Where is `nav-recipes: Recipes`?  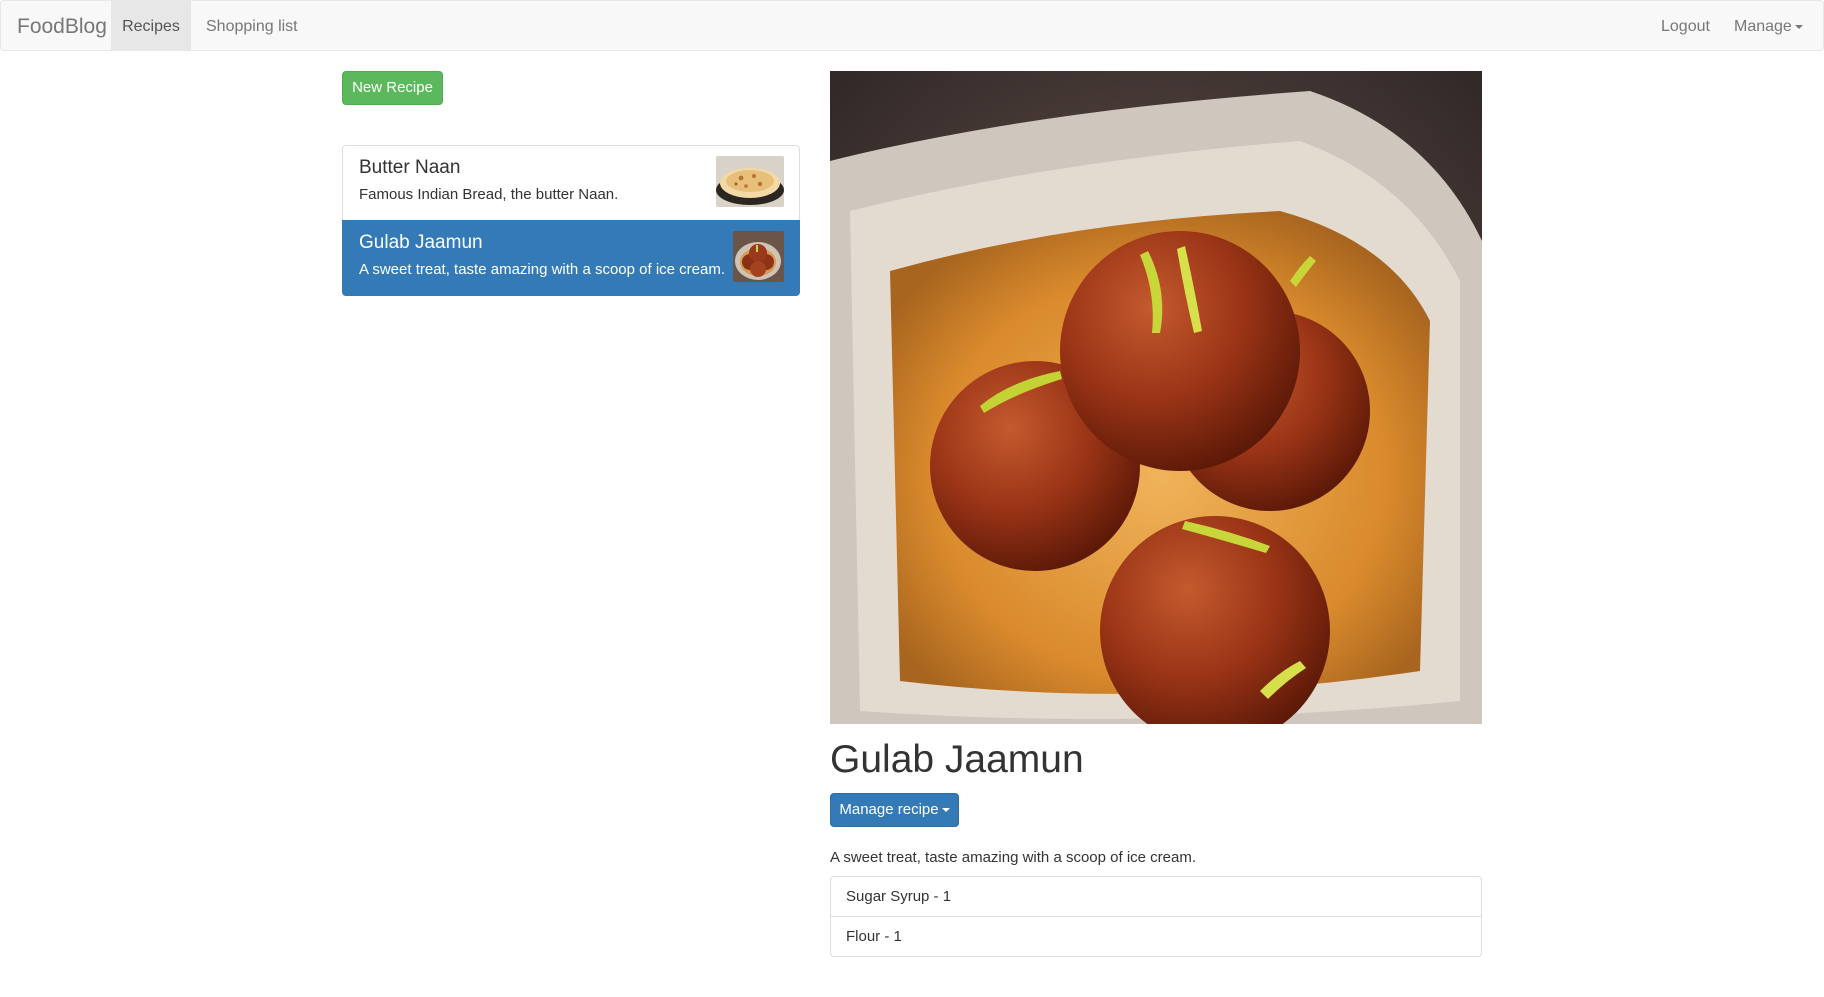
nav-recipes: Recipes is located at coordinates (151, 25).